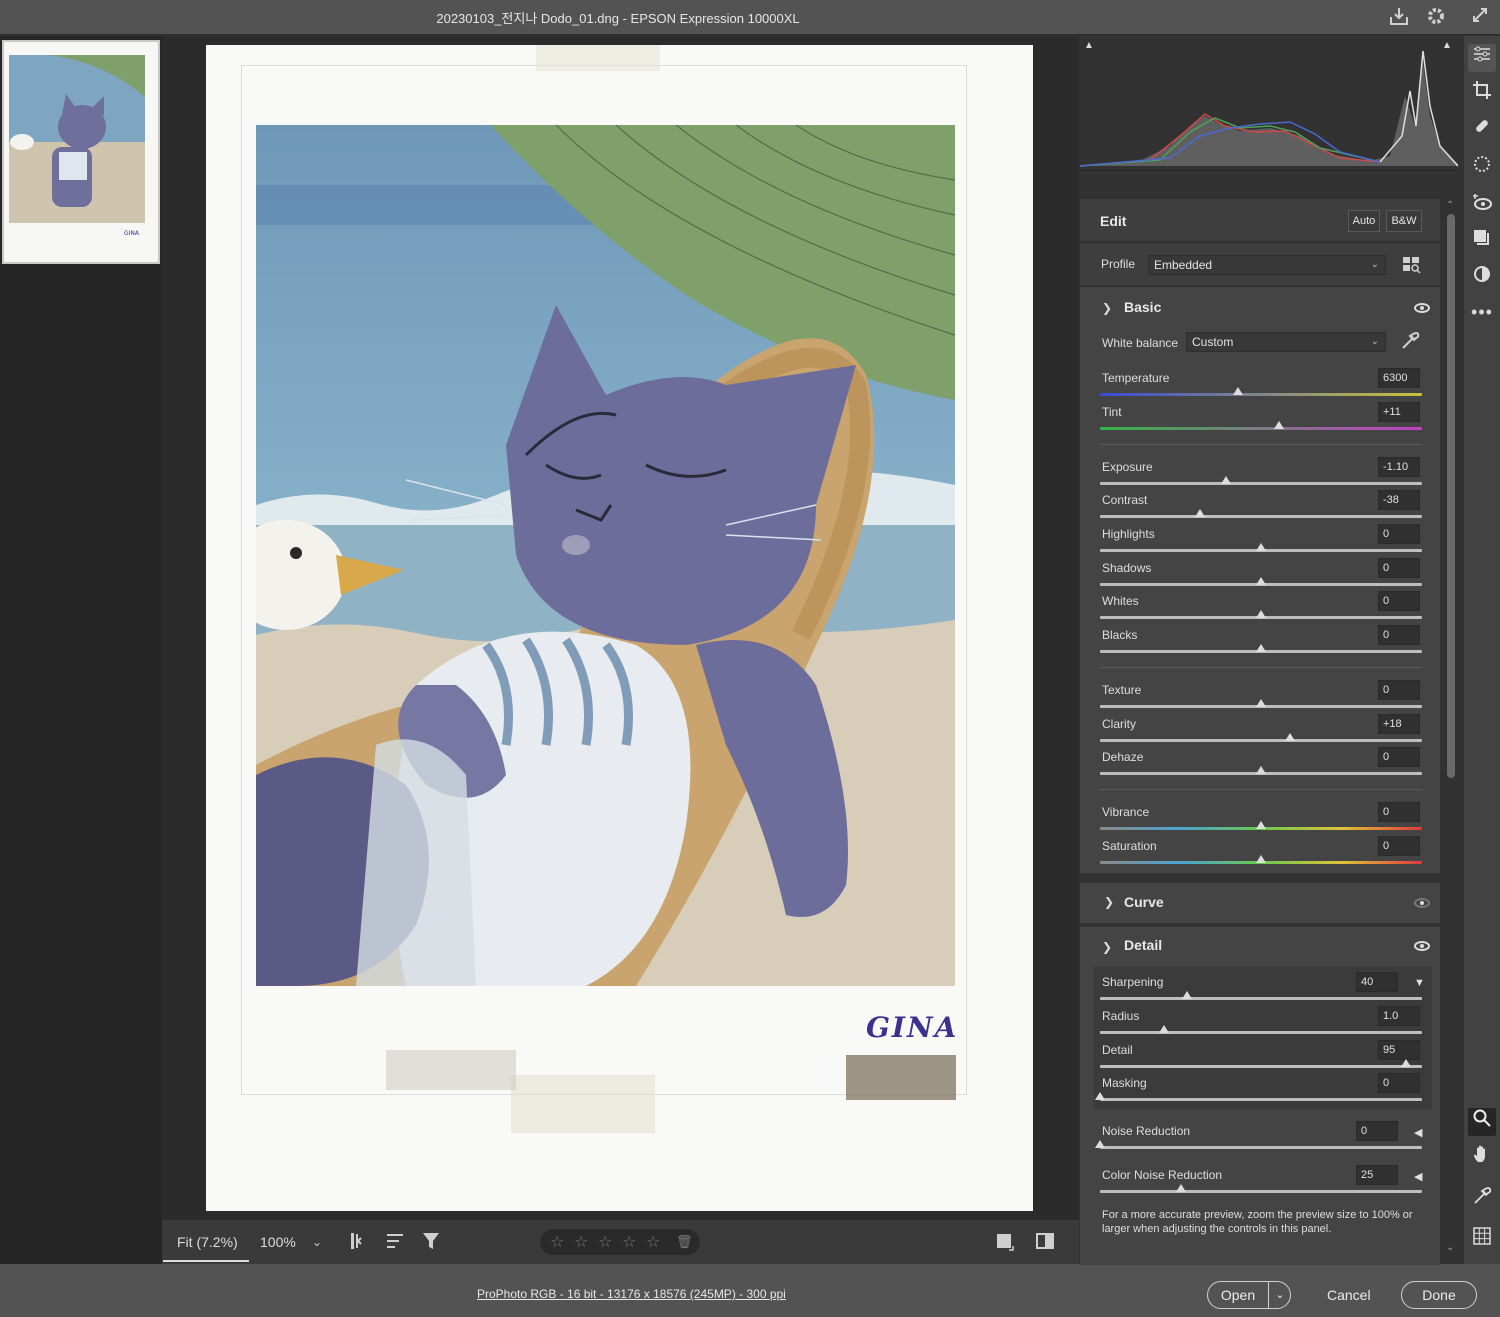  I want to click on rating-stars: ☆ ☆ ☆ ☆ ☆ 🗑, so click(620, 1242).